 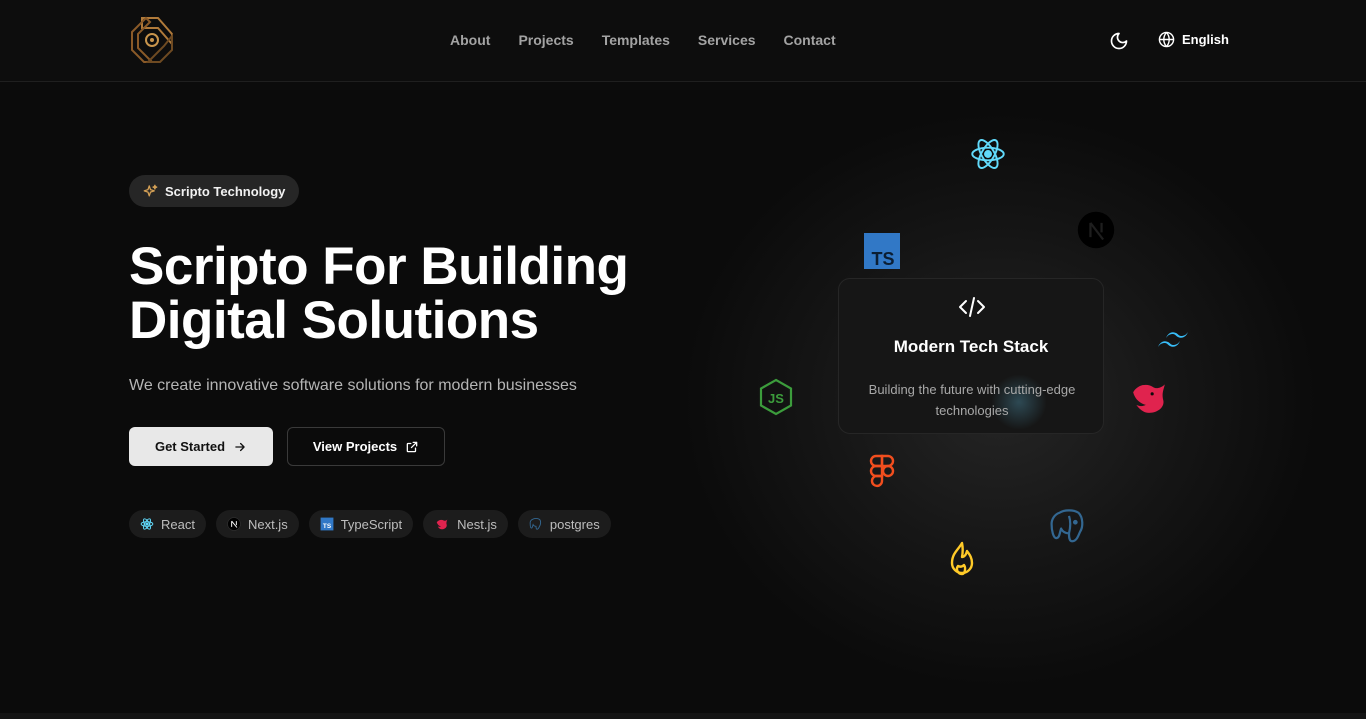 I want to click on globe-icon, so click(x=1166, y=39).